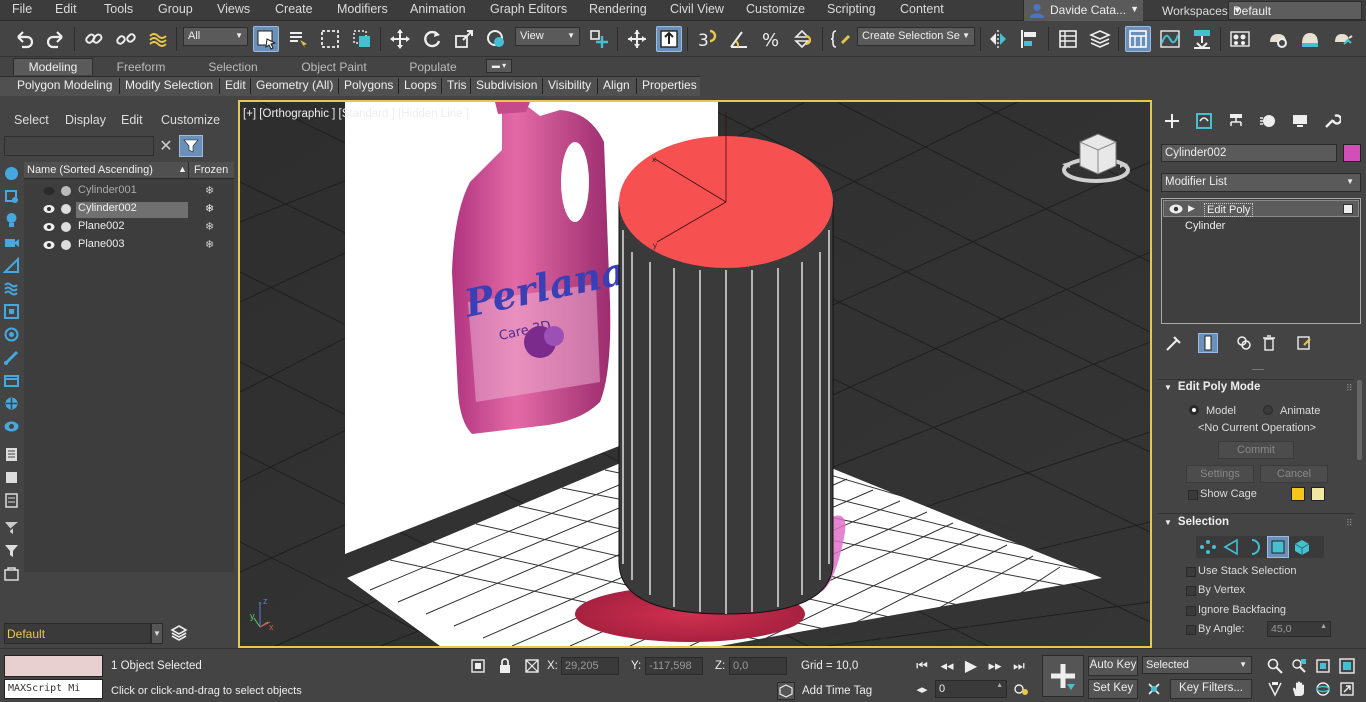 The width and height of the screenshot is (1366, 702). What do you see at coordinates (1021, 689) in the screenshot?
I see `time-configuration-button` at bounding box center [1021, 689].